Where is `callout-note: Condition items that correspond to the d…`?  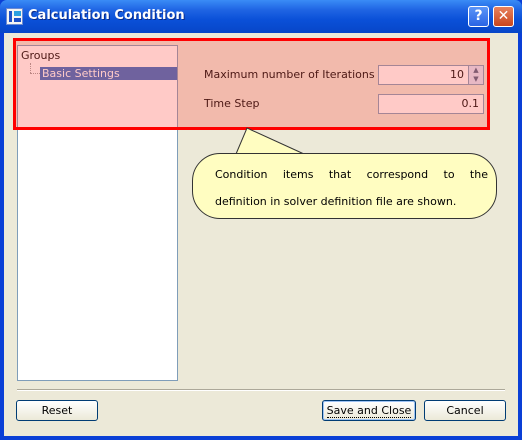
callout-note: Condition items that correspond to the d… is located at coordinates (344, 186).